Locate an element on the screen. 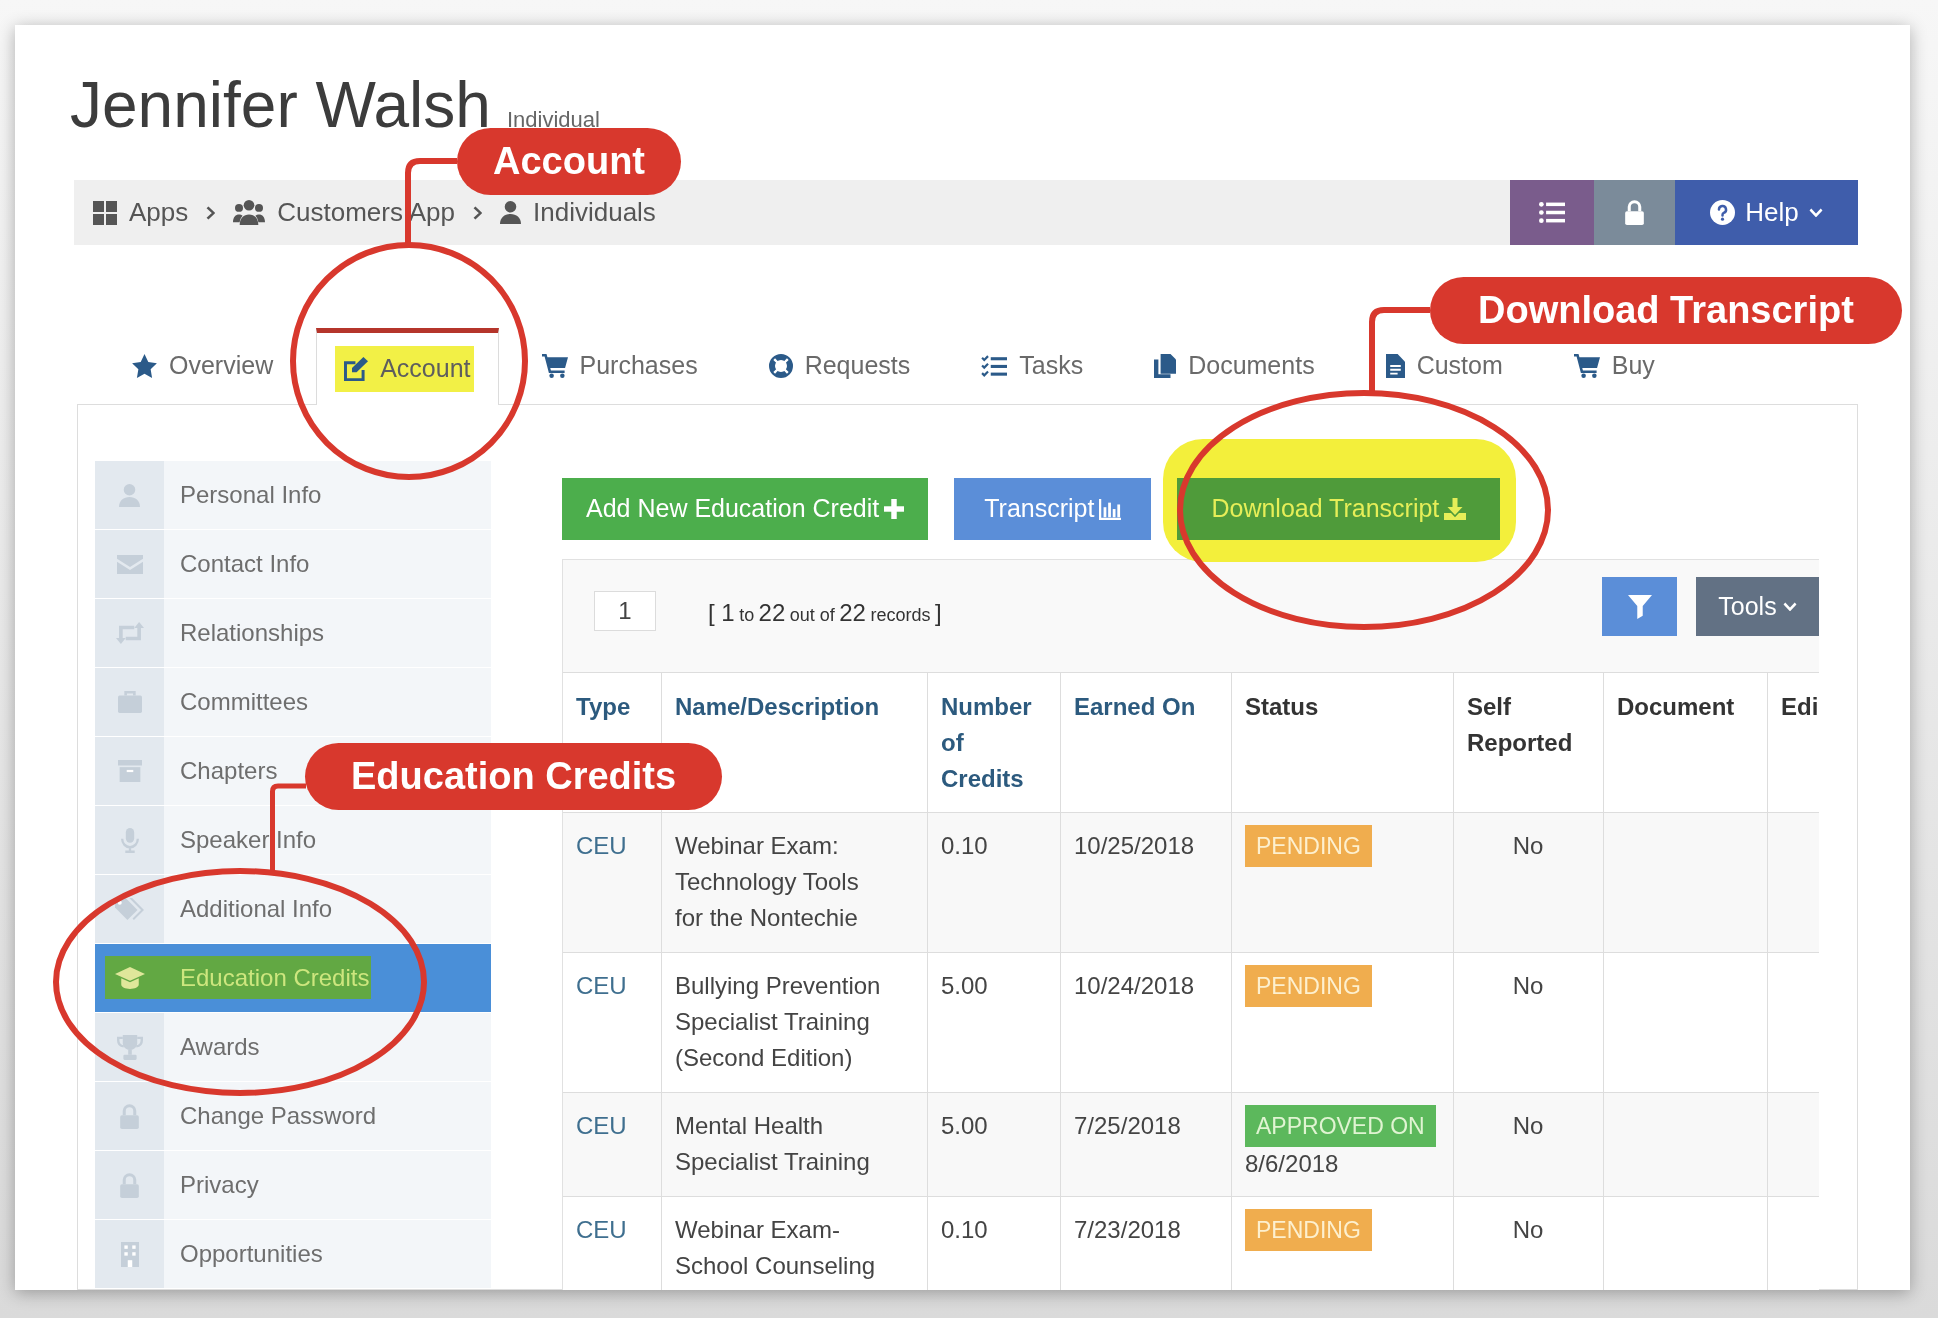 The width and height of the screenshot is (1938, 1318). sidebar-item: Speaker Info is located at coordinates (293, 840).